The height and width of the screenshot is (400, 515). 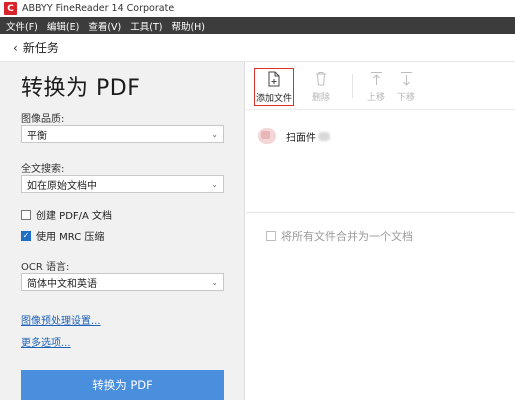 What do you see at coordinates (375, 98) in the screenshot?
I see `move-up-label: 上移` at bounding box center [375, 98].